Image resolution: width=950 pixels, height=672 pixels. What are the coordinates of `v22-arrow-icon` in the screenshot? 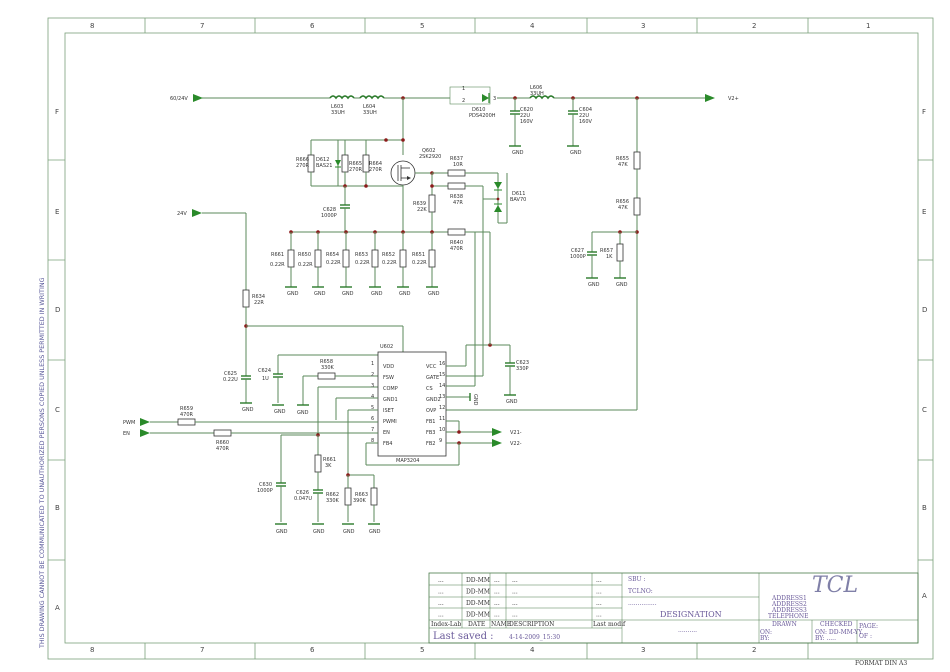 It's located at (497, 443).